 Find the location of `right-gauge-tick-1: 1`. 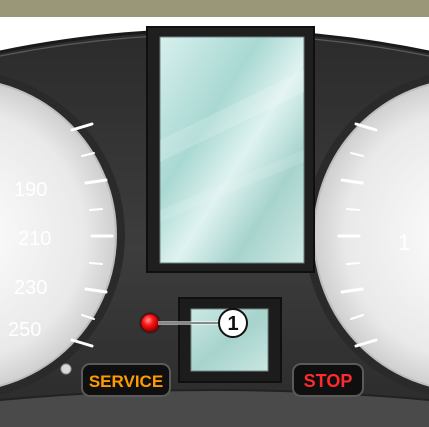

right-gauge-tick-1: 1 is located at coordinates (404, 242).